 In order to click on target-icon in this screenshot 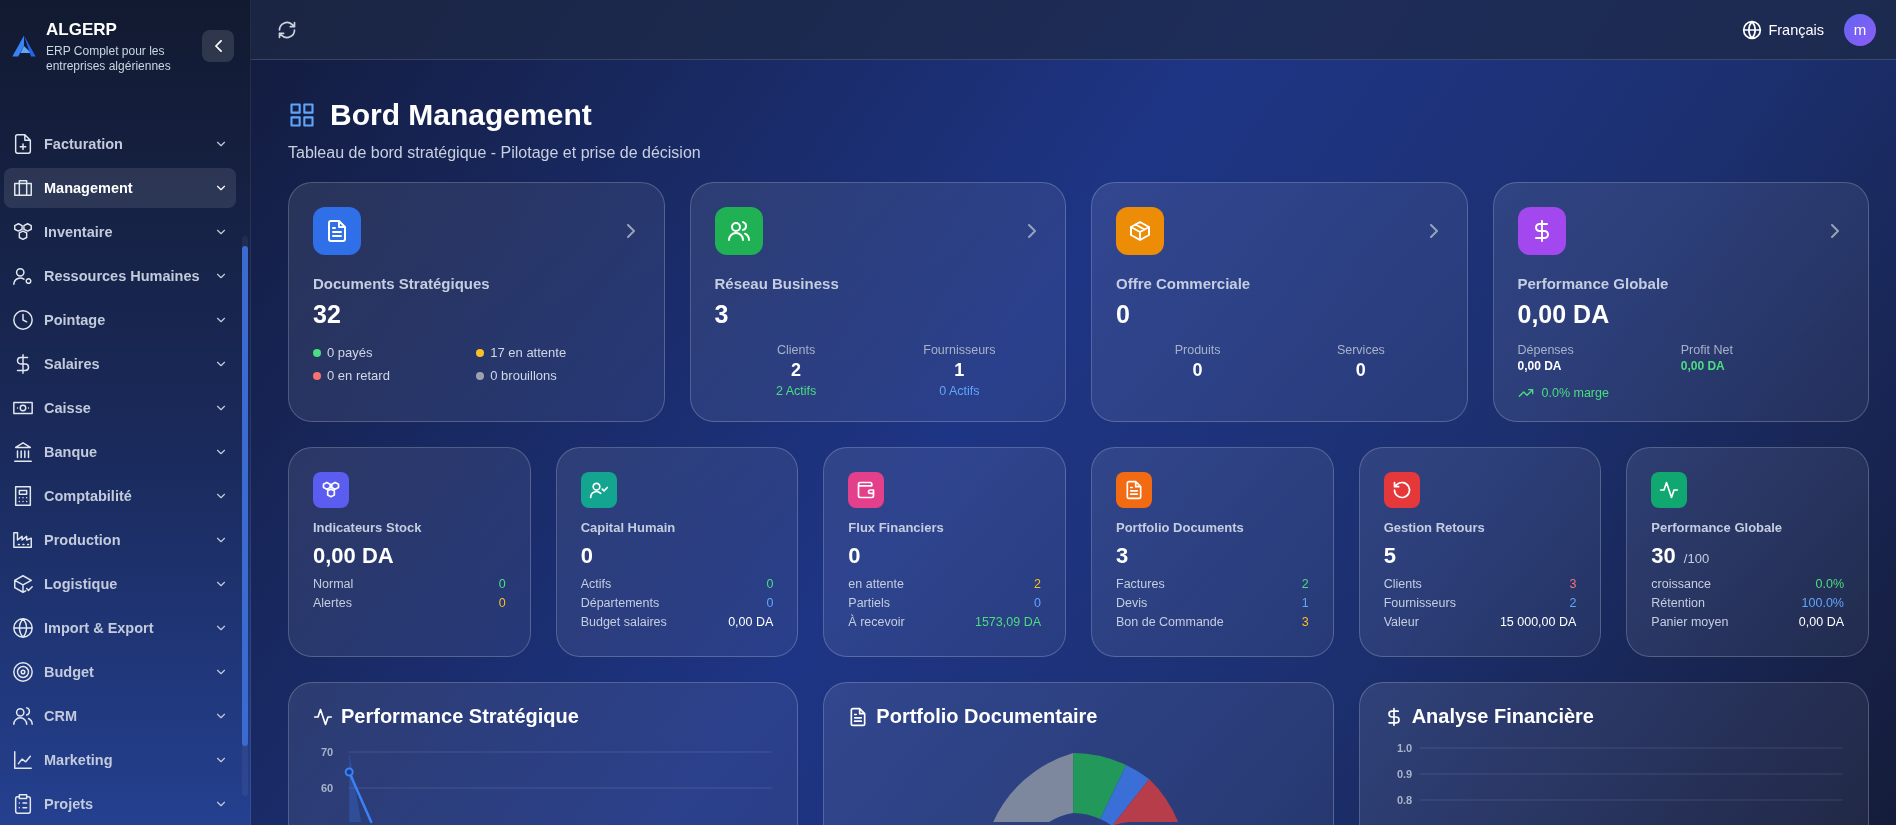, I will do `click(23, 672)`.